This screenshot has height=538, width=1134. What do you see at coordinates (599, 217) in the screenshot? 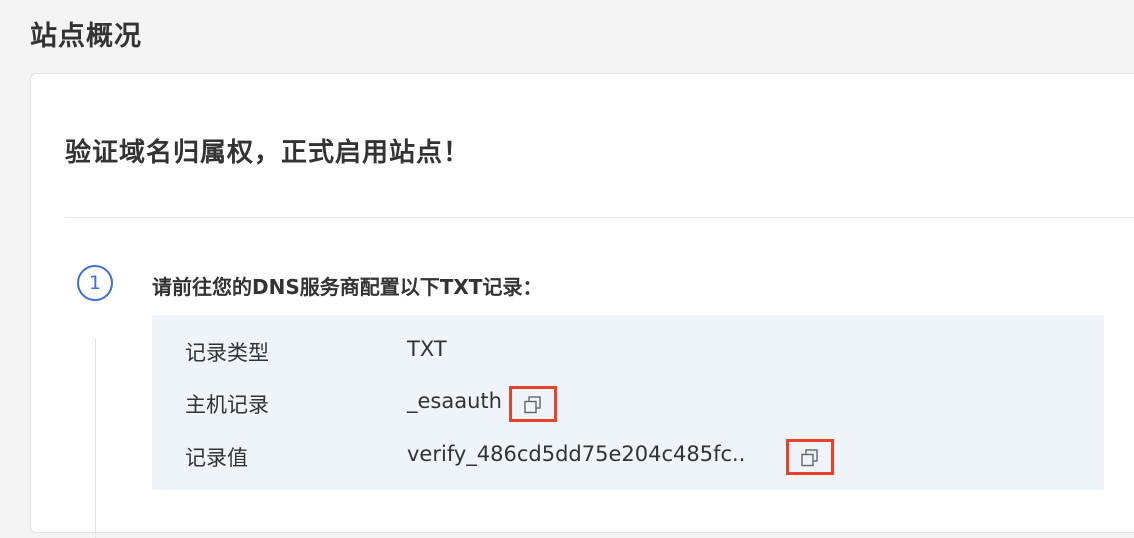
I see `divider` at bounding box center [599, 217].